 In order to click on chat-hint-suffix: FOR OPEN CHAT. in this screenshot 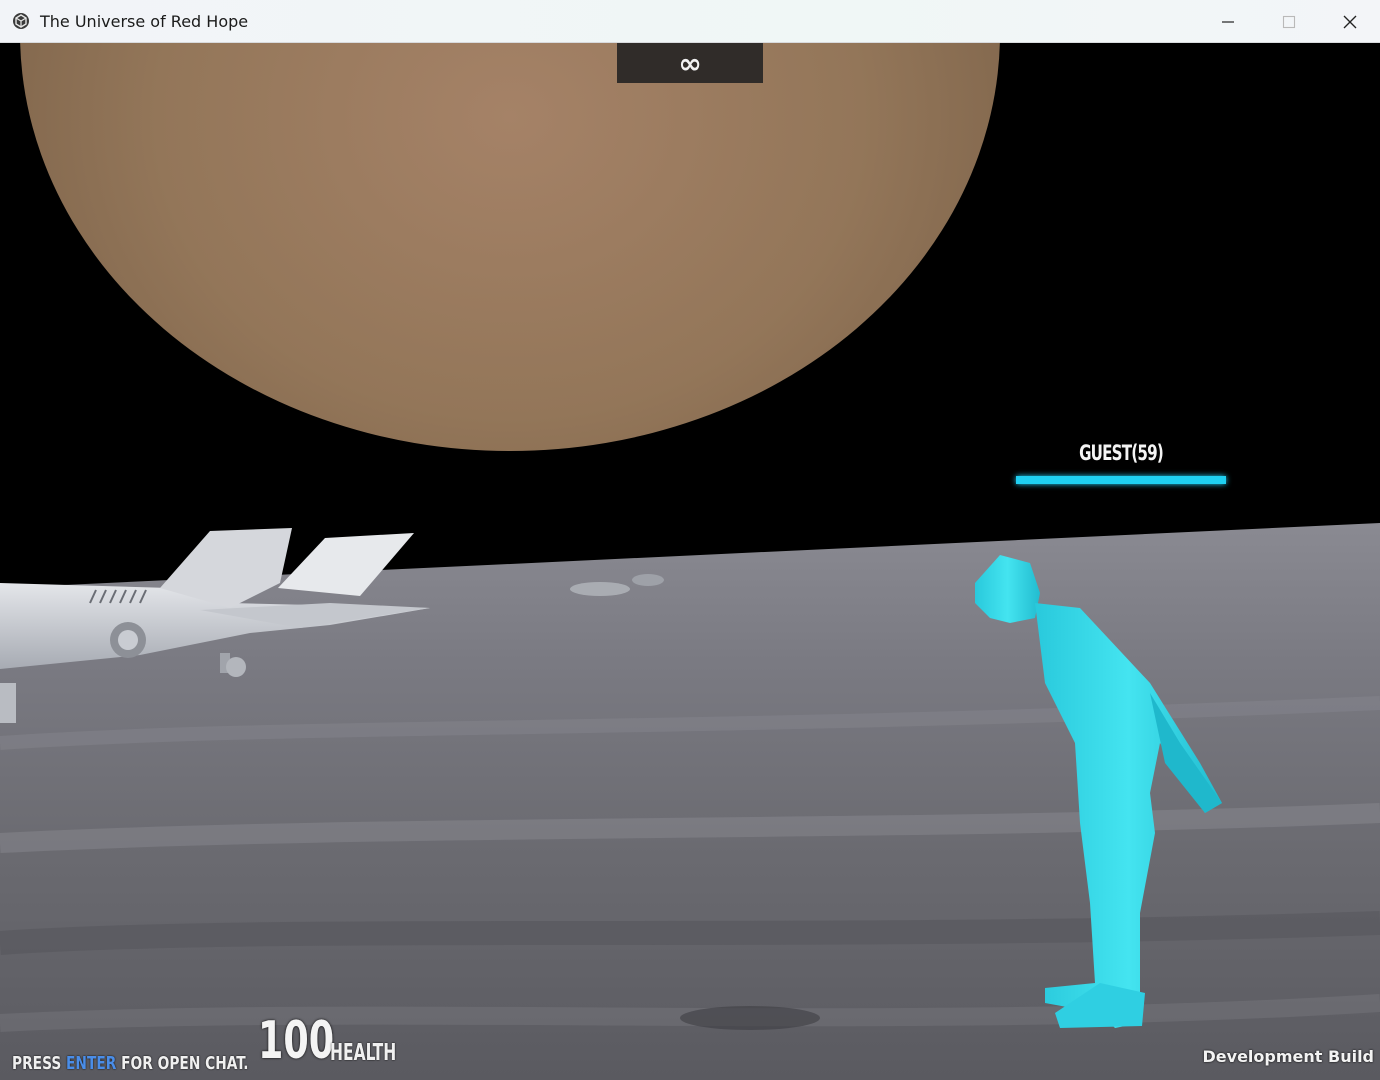, I will do `click(182, 1063)`.